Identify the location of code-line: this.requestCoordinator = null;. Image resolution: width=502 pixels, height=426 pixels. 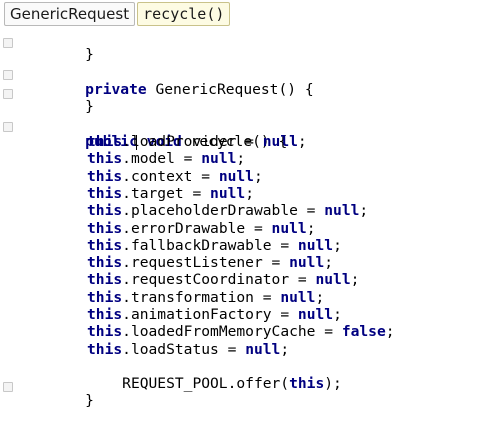
(223, 280).